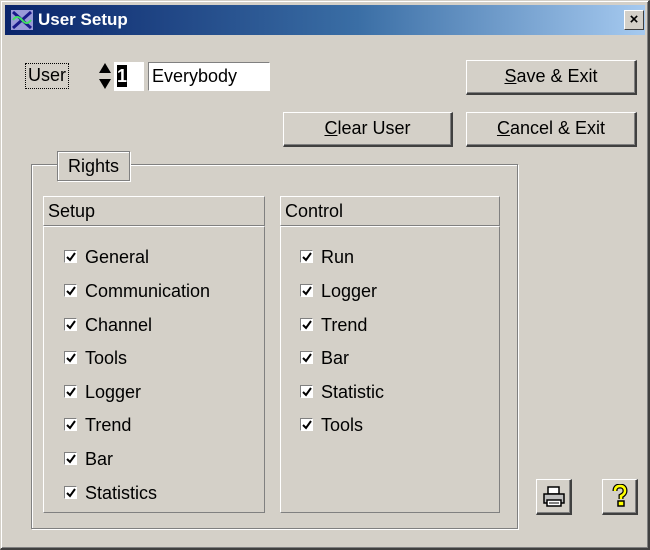  Describe the element at coordinates (122, 76) in the screenshot. I see `user-number-value: 1` at that location.